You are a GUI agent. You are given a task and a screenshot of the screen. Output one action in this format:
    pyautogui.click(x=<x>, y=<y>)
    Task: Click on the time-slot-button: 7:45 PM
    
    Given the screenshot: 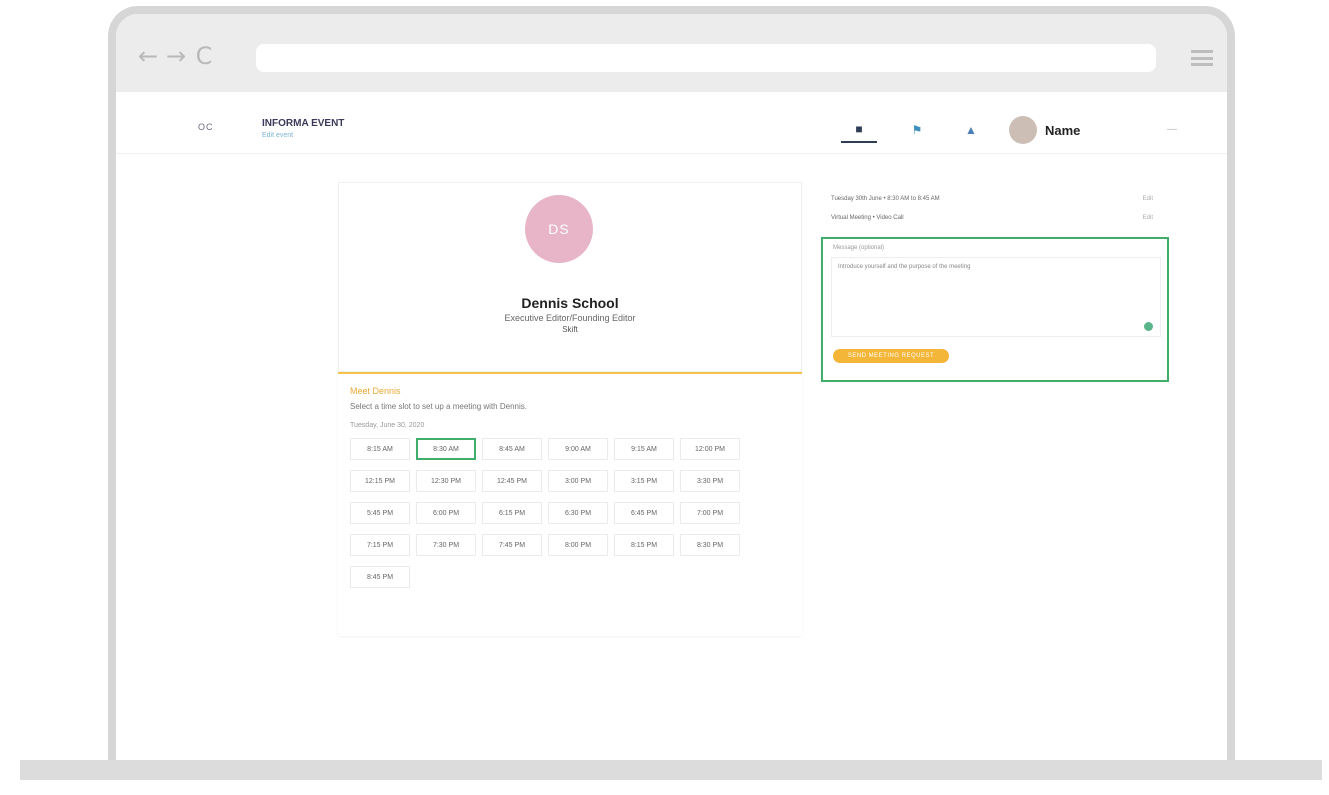 What is the action you would take?
    pyautogui.click(x=512, y=545)
    